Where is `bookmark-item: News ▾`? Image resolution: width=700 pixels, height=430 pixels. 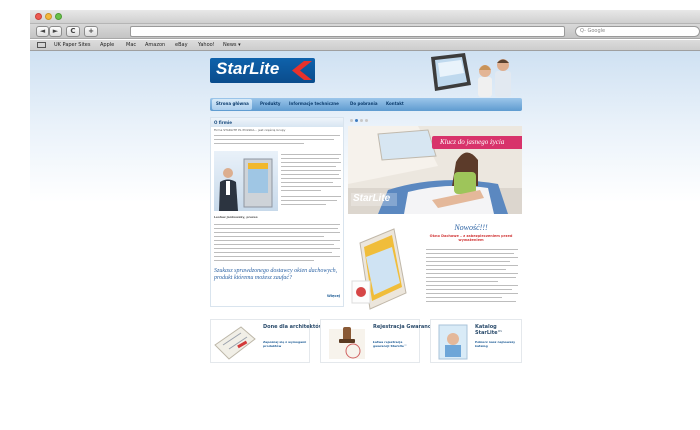 bookmark-item: News ▾ is located at coordinates (232, 45).